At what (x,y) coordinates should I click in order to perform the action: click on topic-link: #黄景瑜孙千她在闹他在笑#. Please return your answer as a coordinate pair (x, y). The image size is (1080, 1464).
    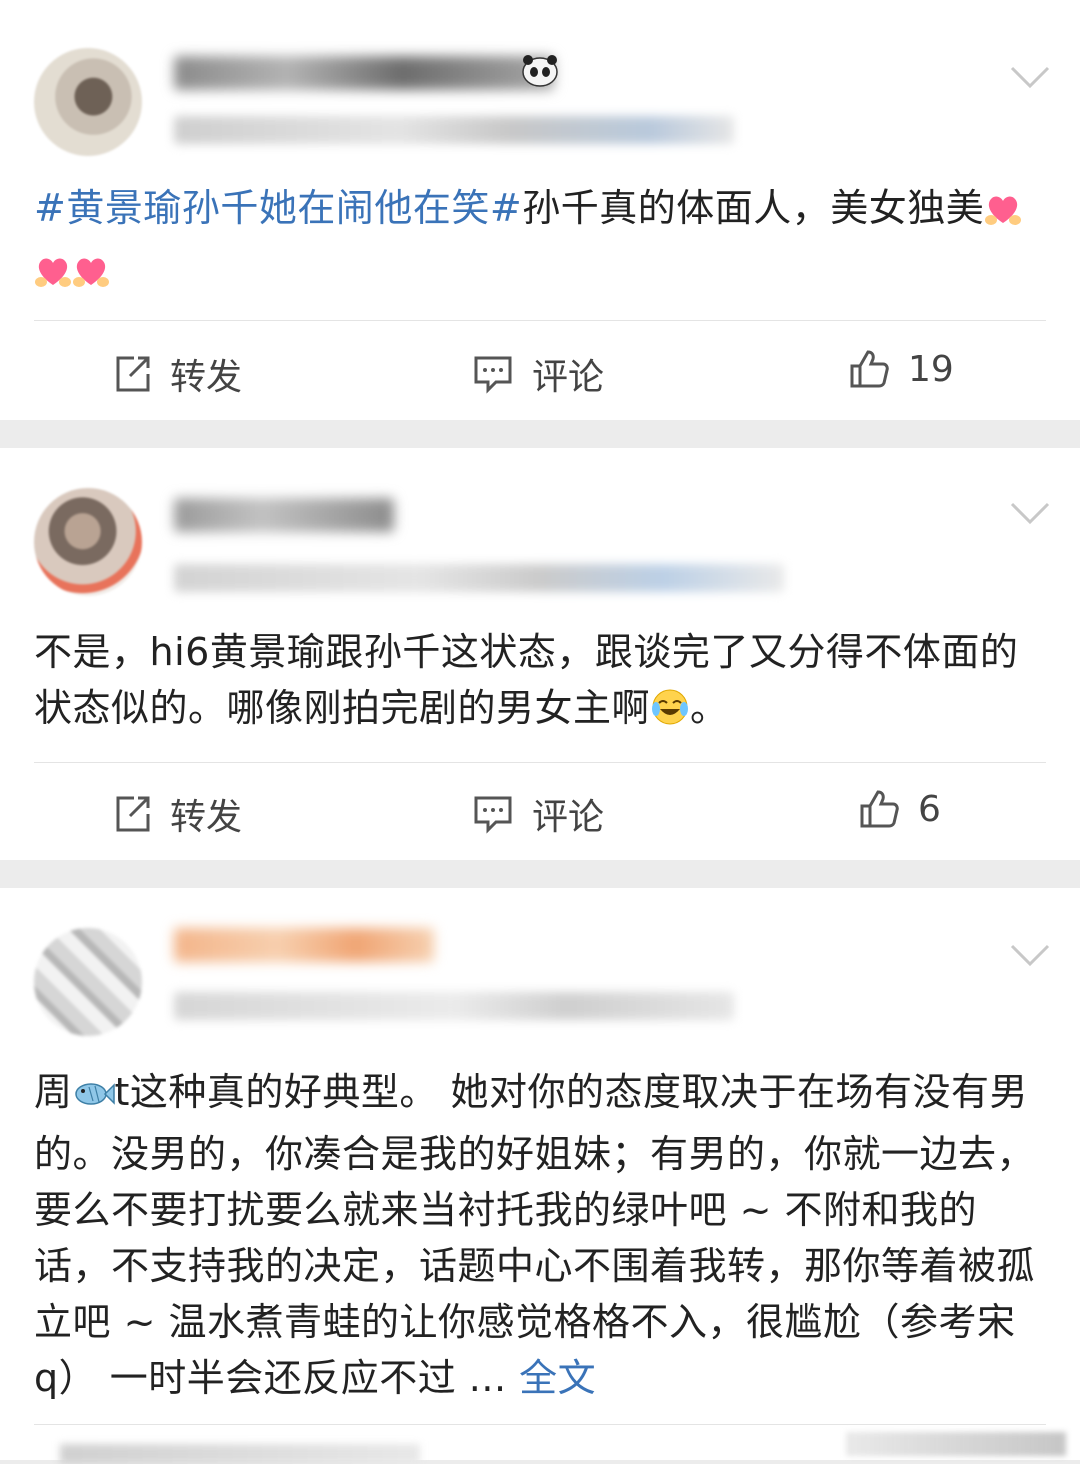
    Looking at the image, I should click on (278, 208).